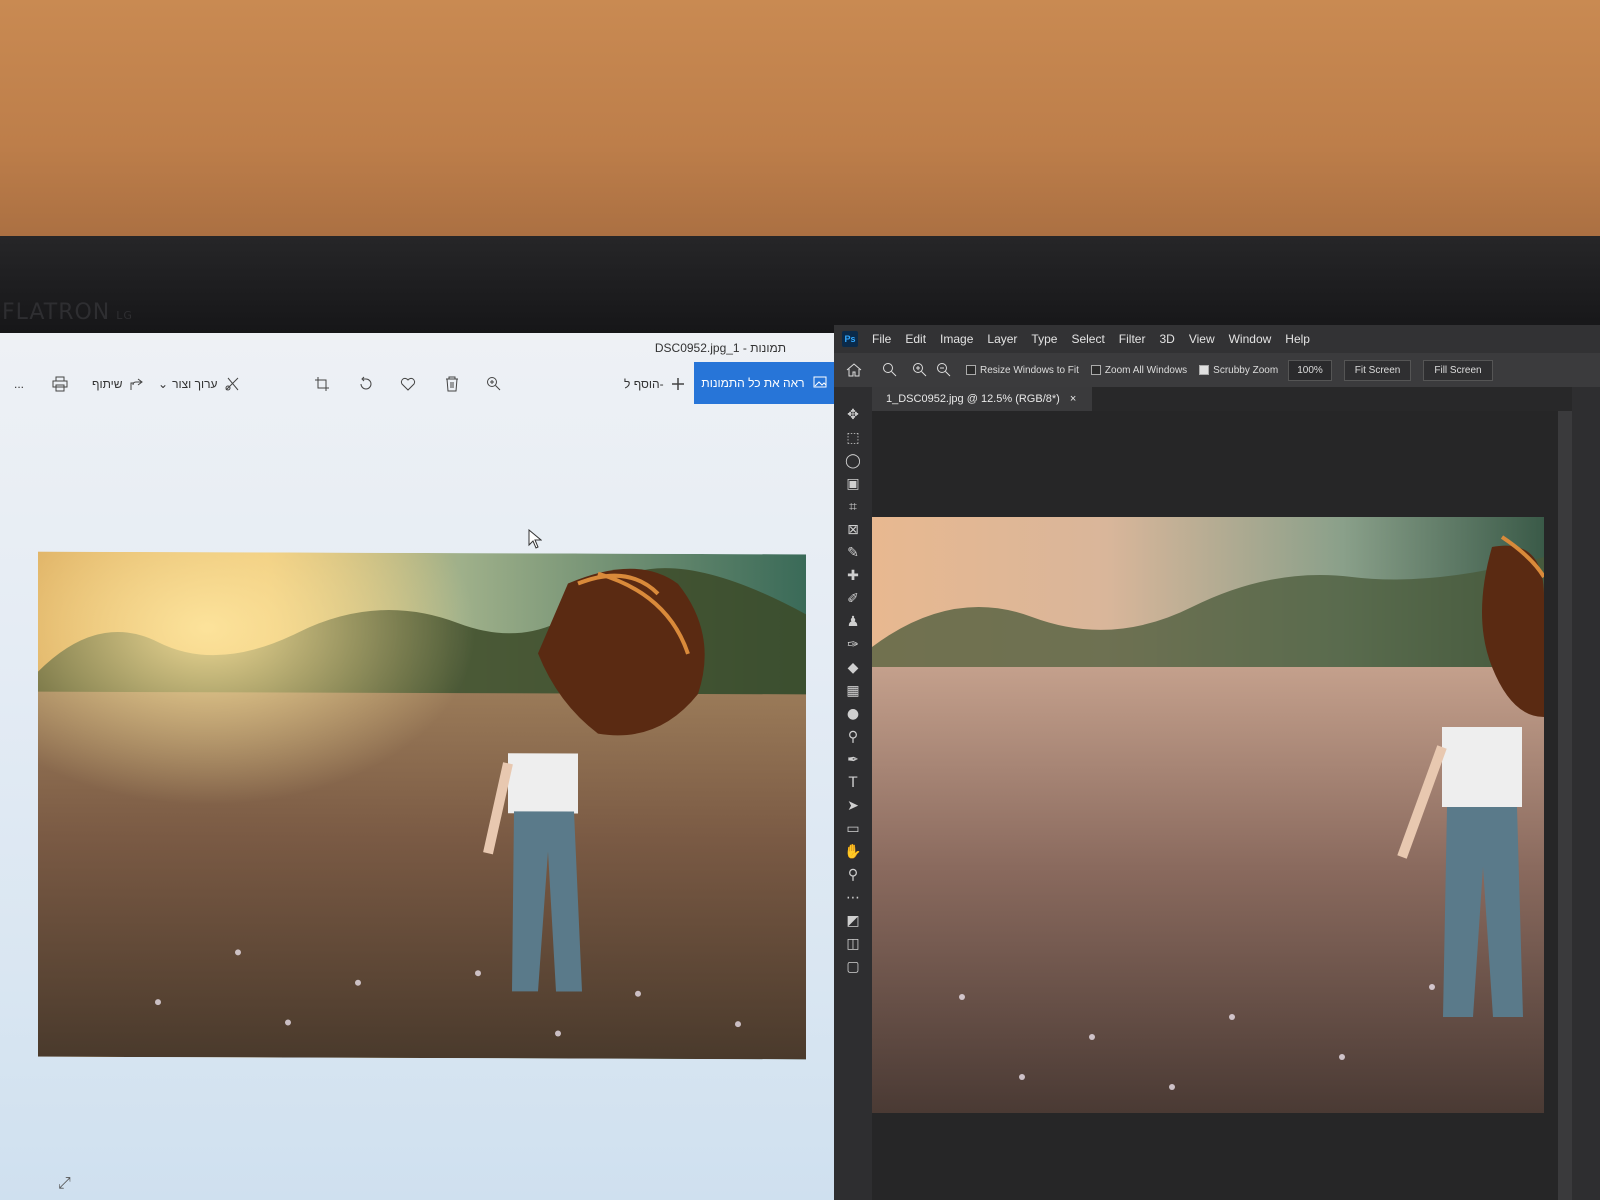  I want to click on menu-layer: Layer, so click(1002, 339).